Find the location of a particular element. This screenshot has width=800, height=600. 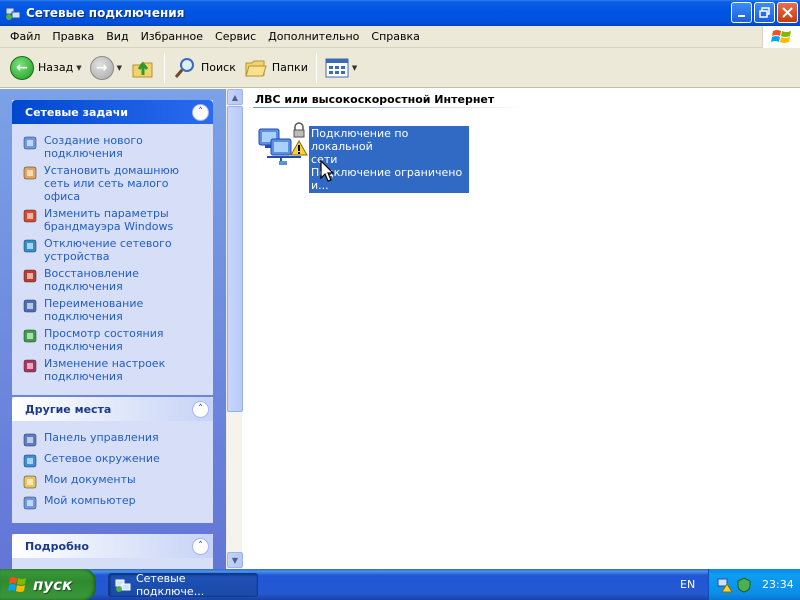

repair-icon is located at coordinates (30, 276).